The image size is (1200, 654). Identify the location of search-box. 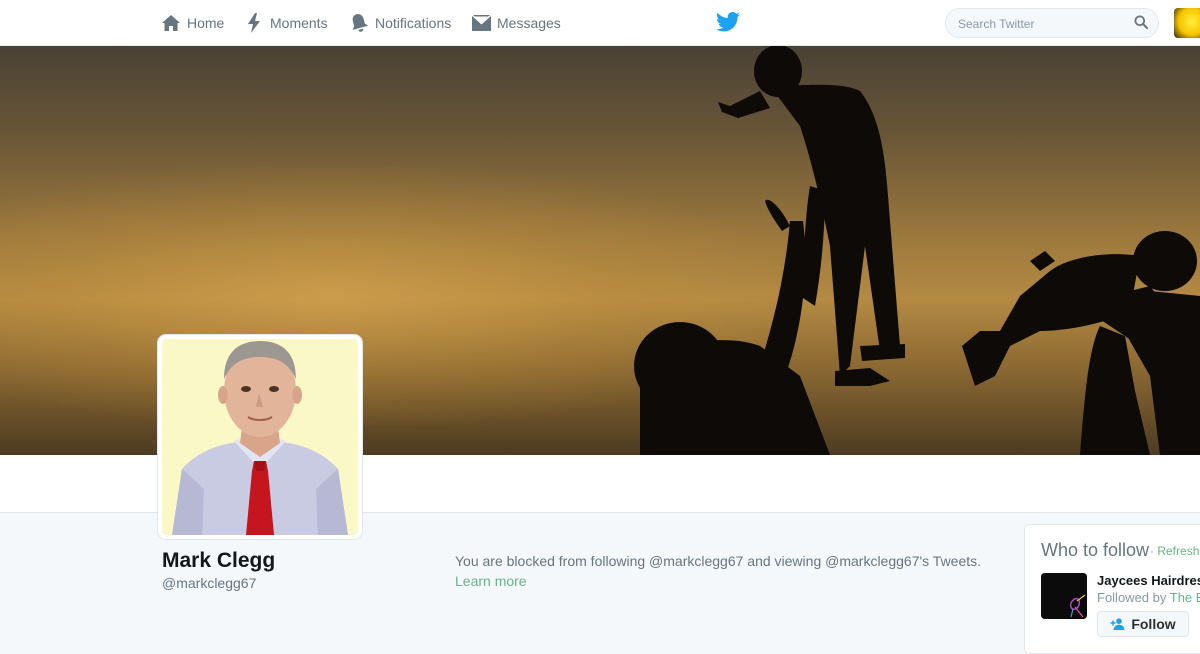
(1052, 23).